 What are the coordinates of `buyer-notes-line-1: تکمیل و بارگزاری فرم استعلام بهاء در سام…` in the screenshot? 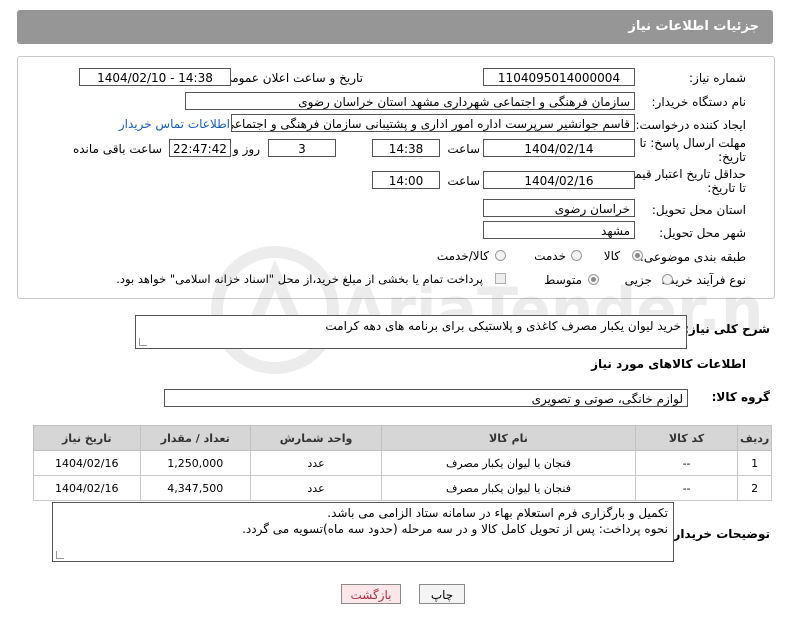 It's located at (497, 513).